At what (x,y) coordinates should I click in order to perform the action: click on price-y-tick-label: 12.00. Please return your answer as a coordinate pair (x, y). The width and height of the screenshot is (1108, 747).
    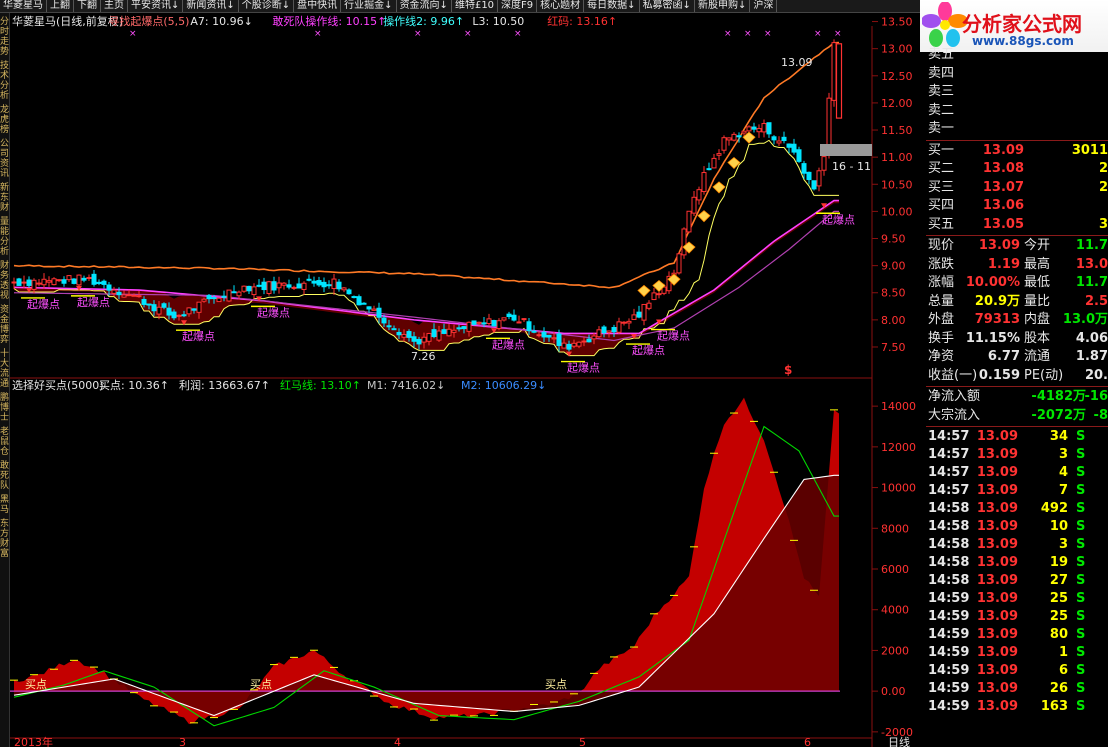
    Looking at the image, I should click on (897, 103).